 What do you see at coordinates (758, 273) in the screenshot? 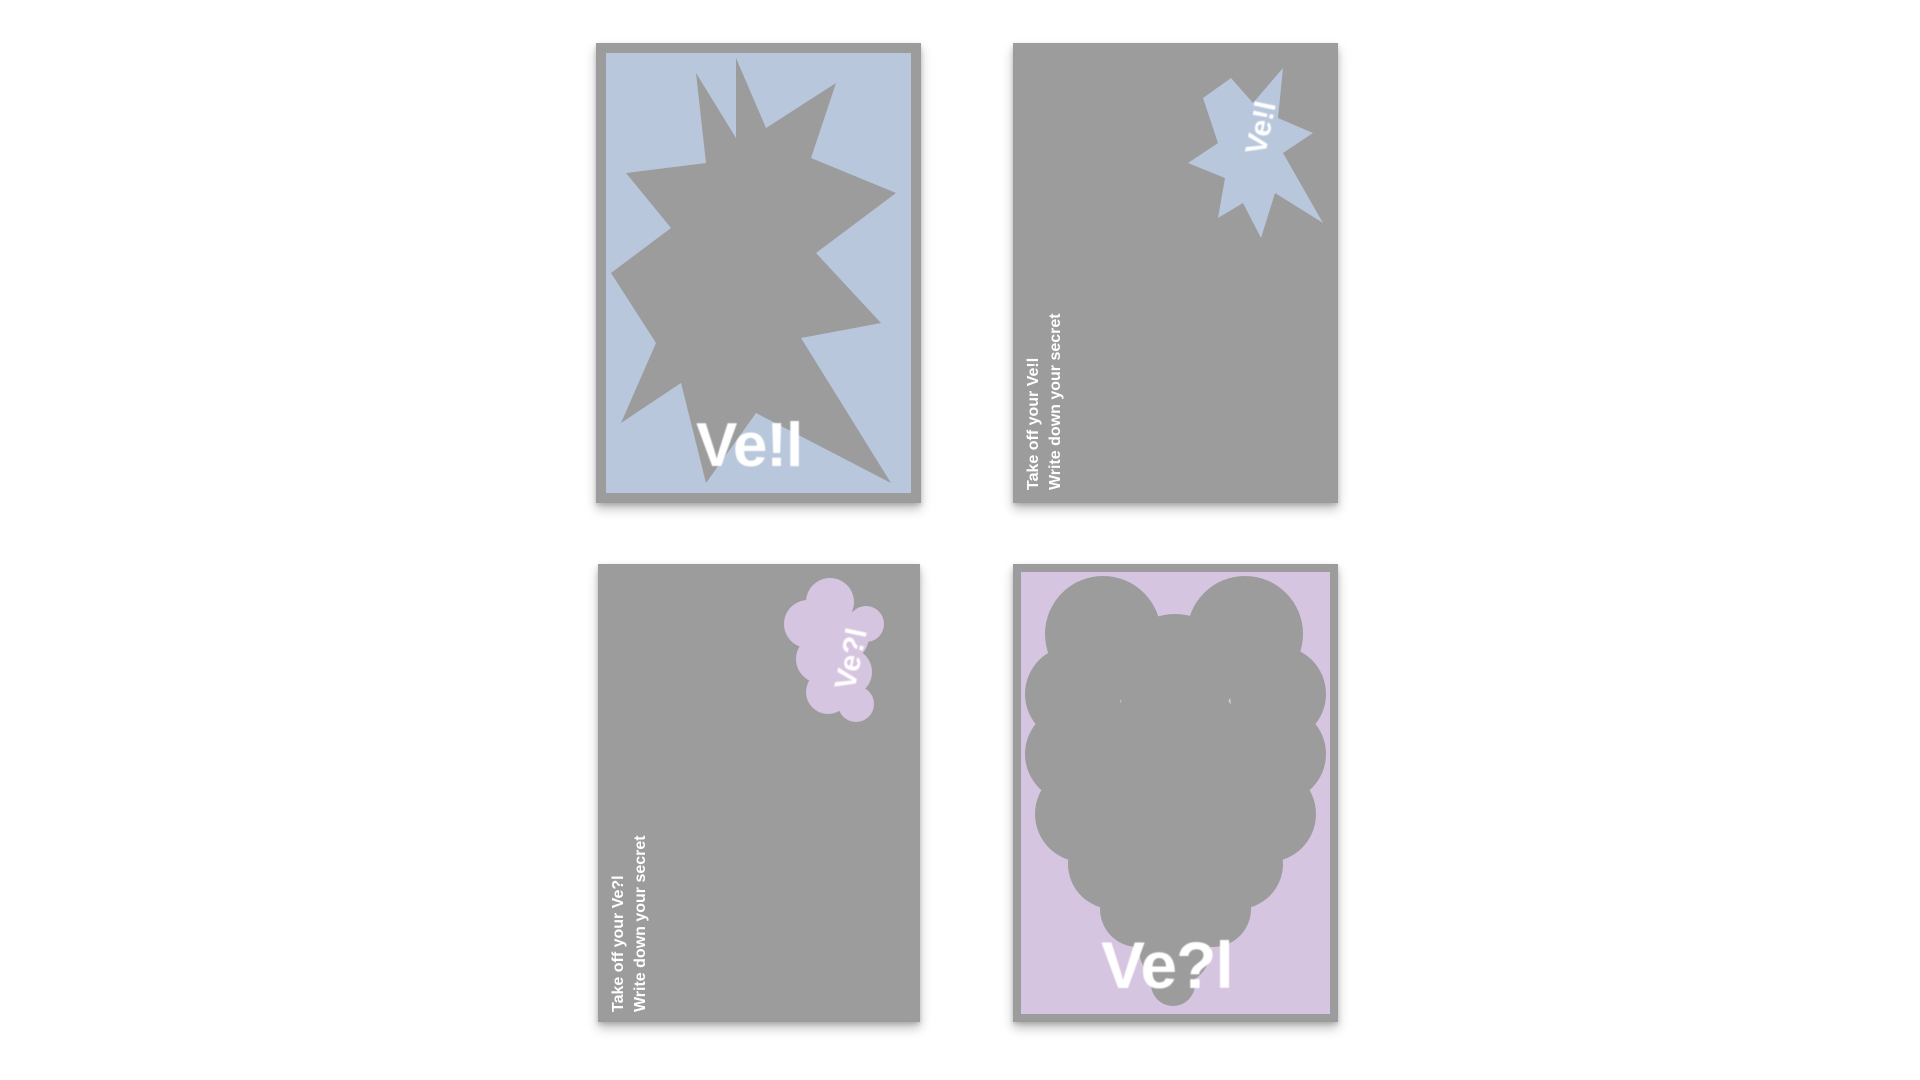
I see `card-starburst-front: Ve!l` at bounding box center [758, 273].